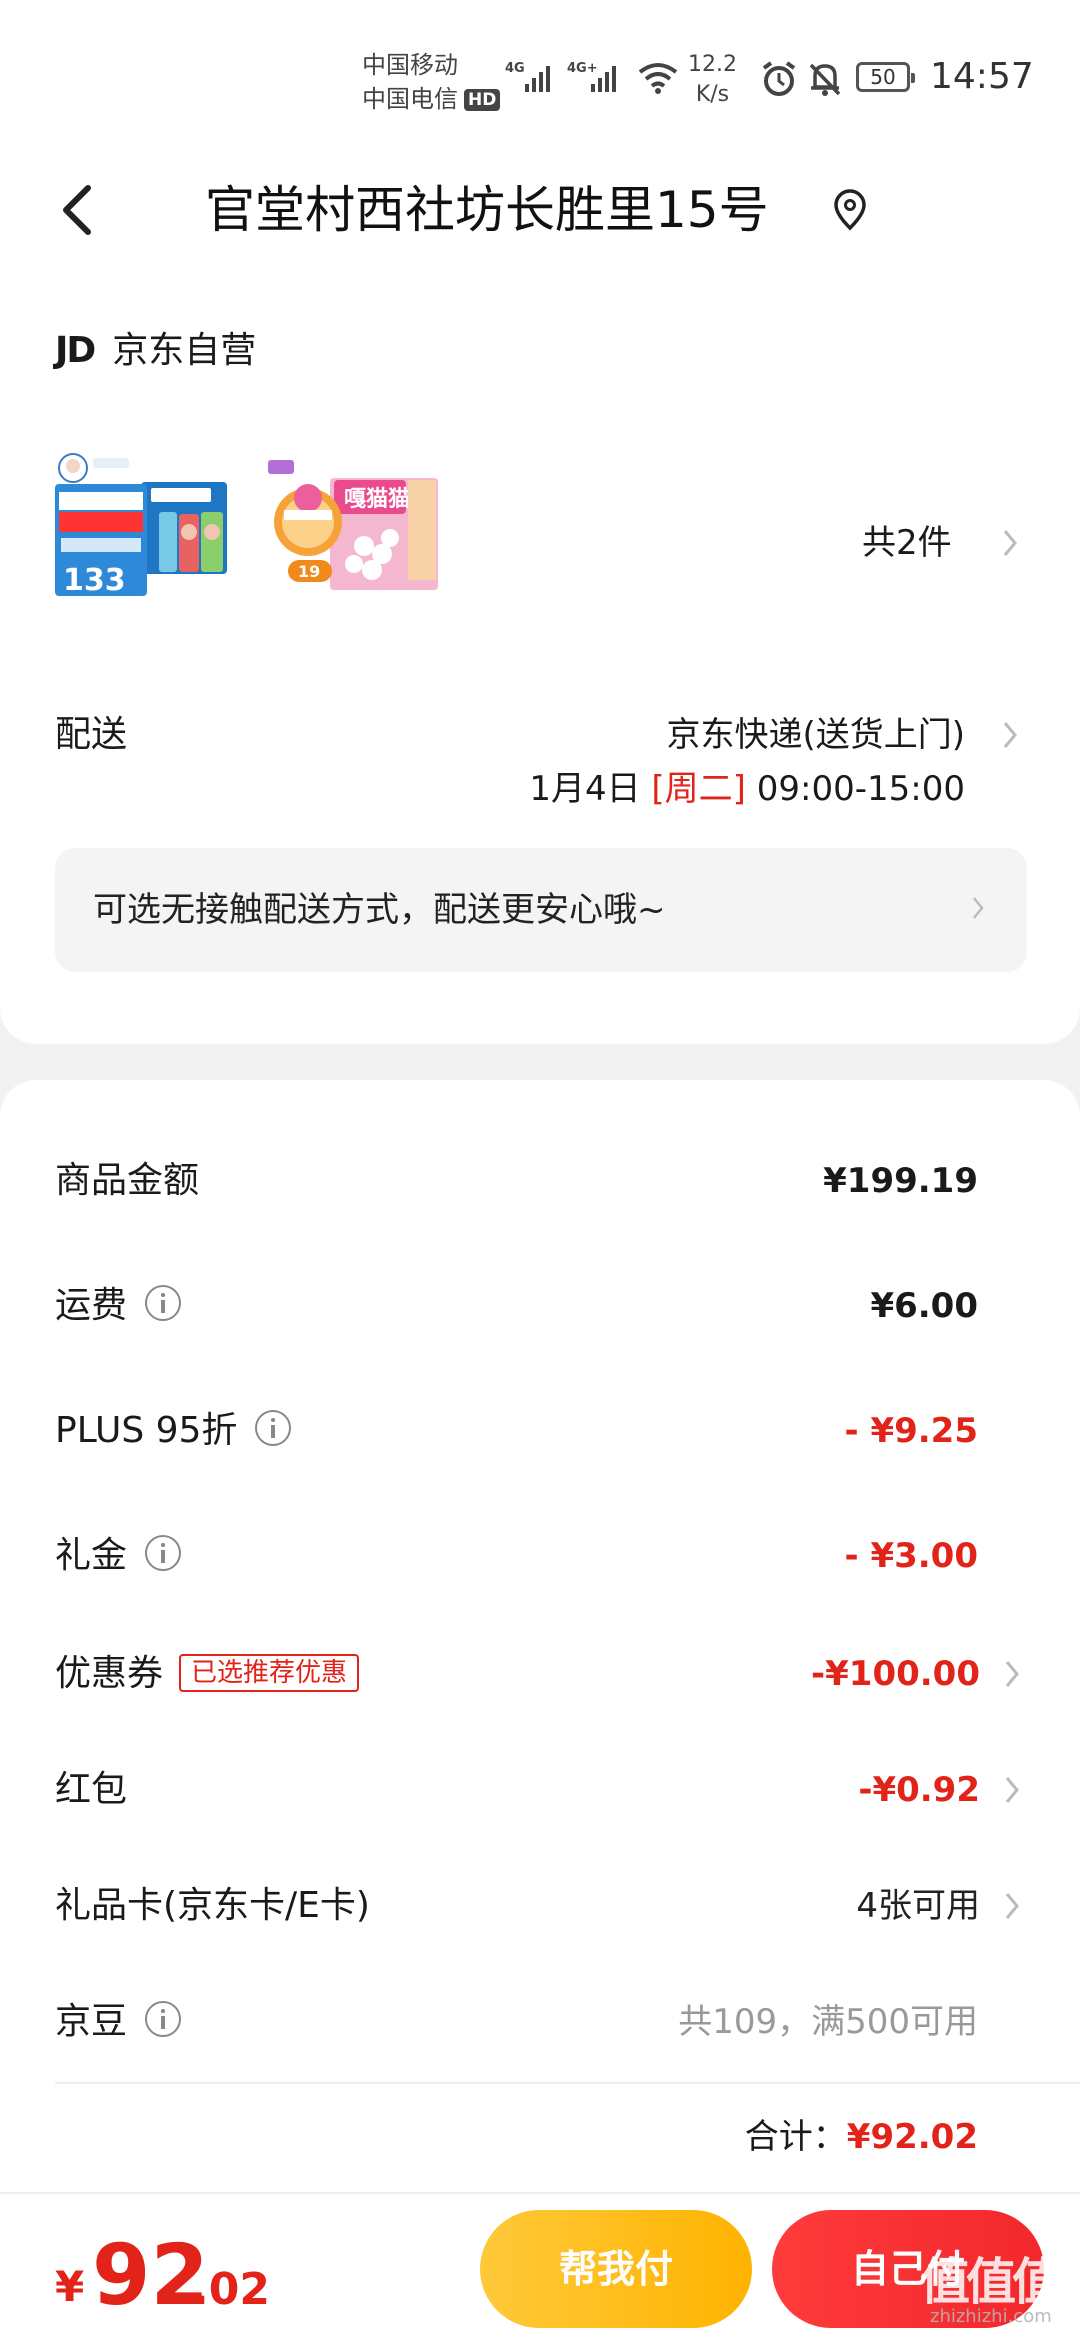 The width and height of the screenshot is (1080, 2340). What do you see at coordinates (109, 1673) in the screenshot?
I see `coupon-label: 优惠券` at bounding box center [109, 1673].